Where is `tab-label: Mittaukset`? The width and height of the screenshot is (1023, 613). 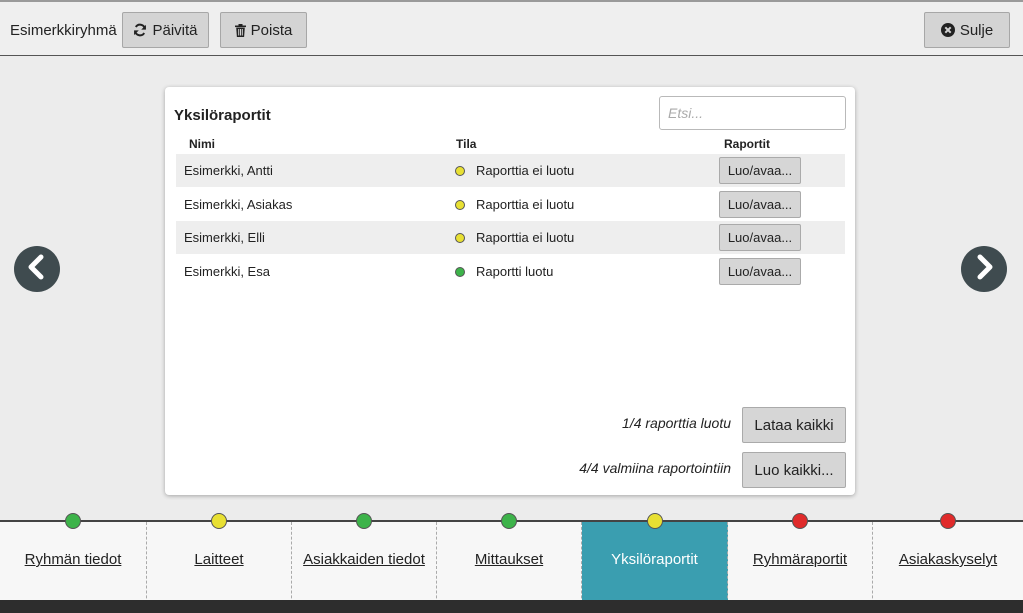 tab-label: Mittaukset is located at coordinates (509, 559).